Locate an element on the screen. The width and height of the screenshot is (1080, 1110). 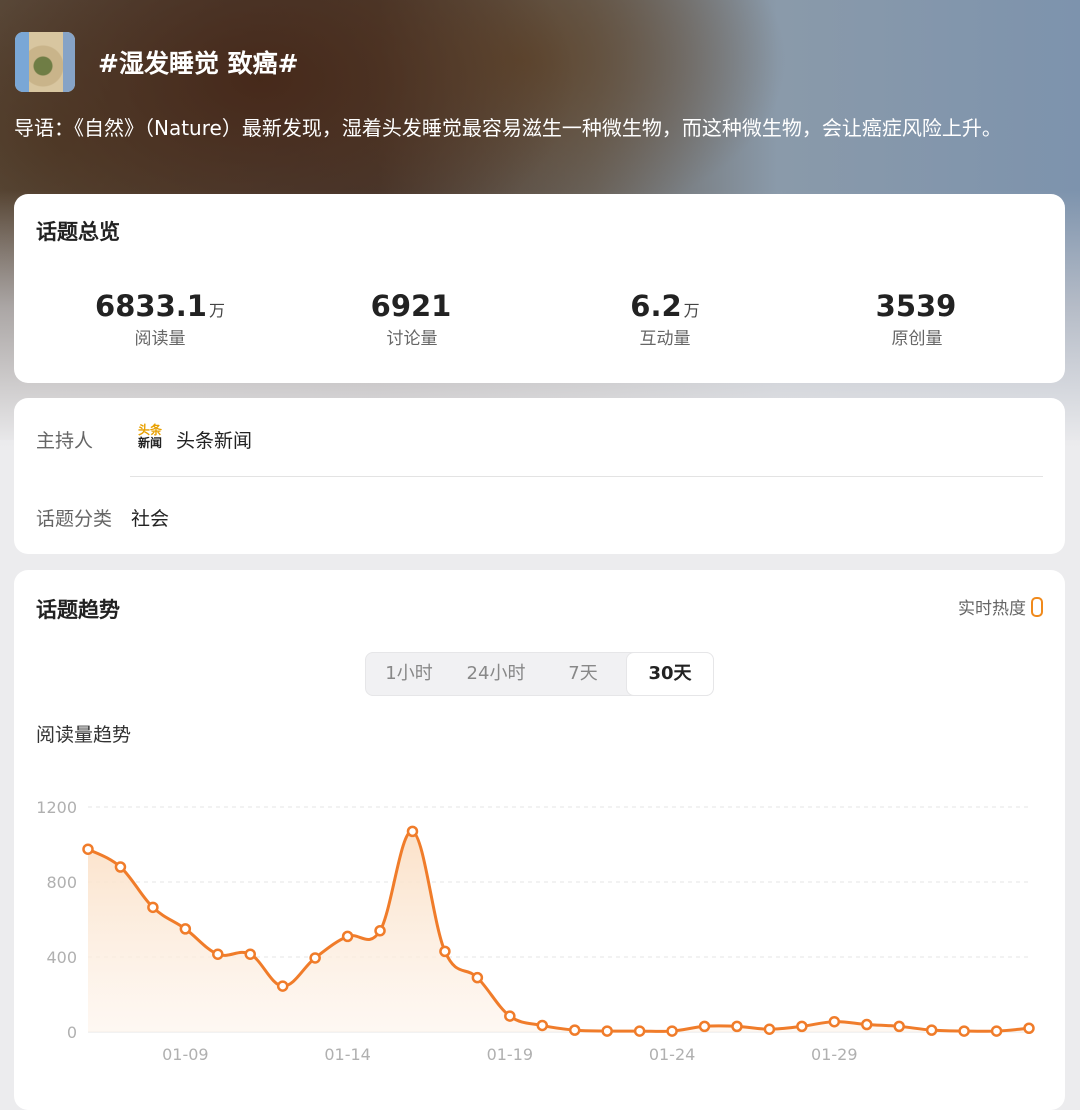
stat-discuss: 6921 讨论量 is located at coordinates (412, 319).